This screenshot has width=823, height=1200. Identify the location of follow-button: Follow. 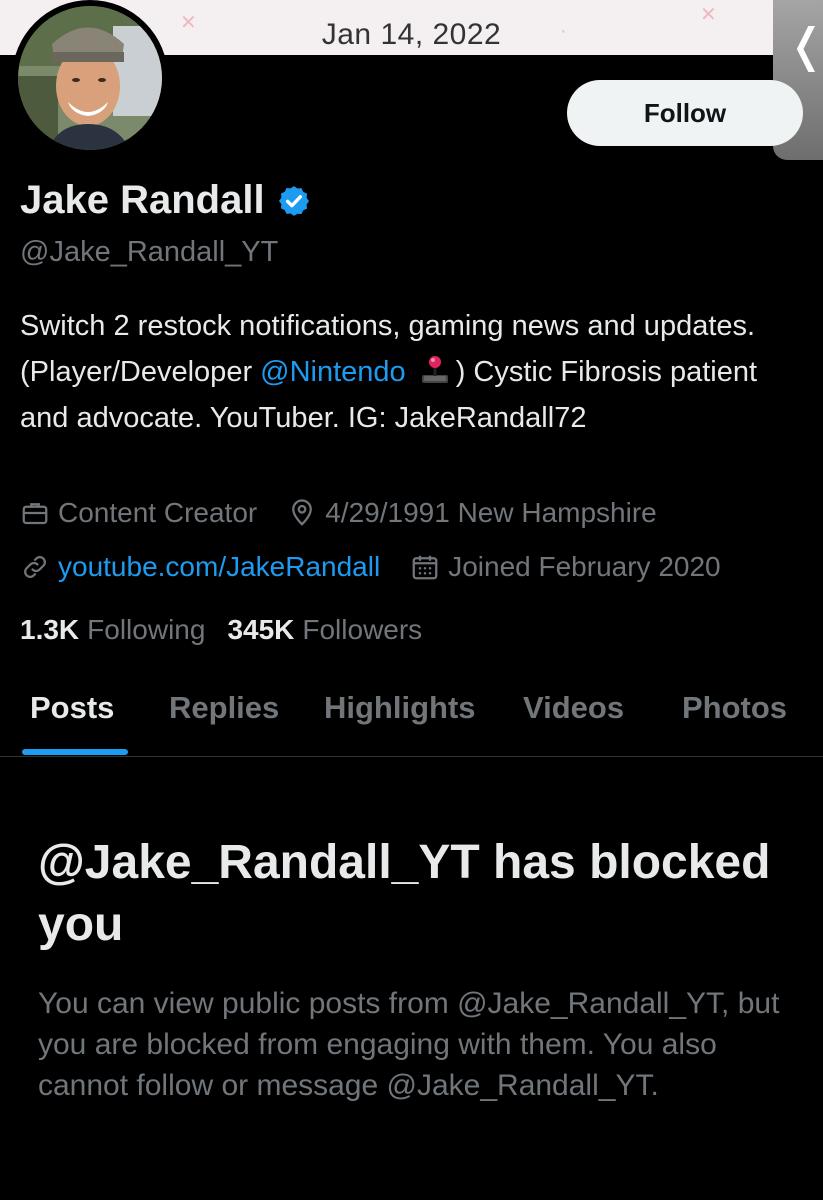
(685, 113).